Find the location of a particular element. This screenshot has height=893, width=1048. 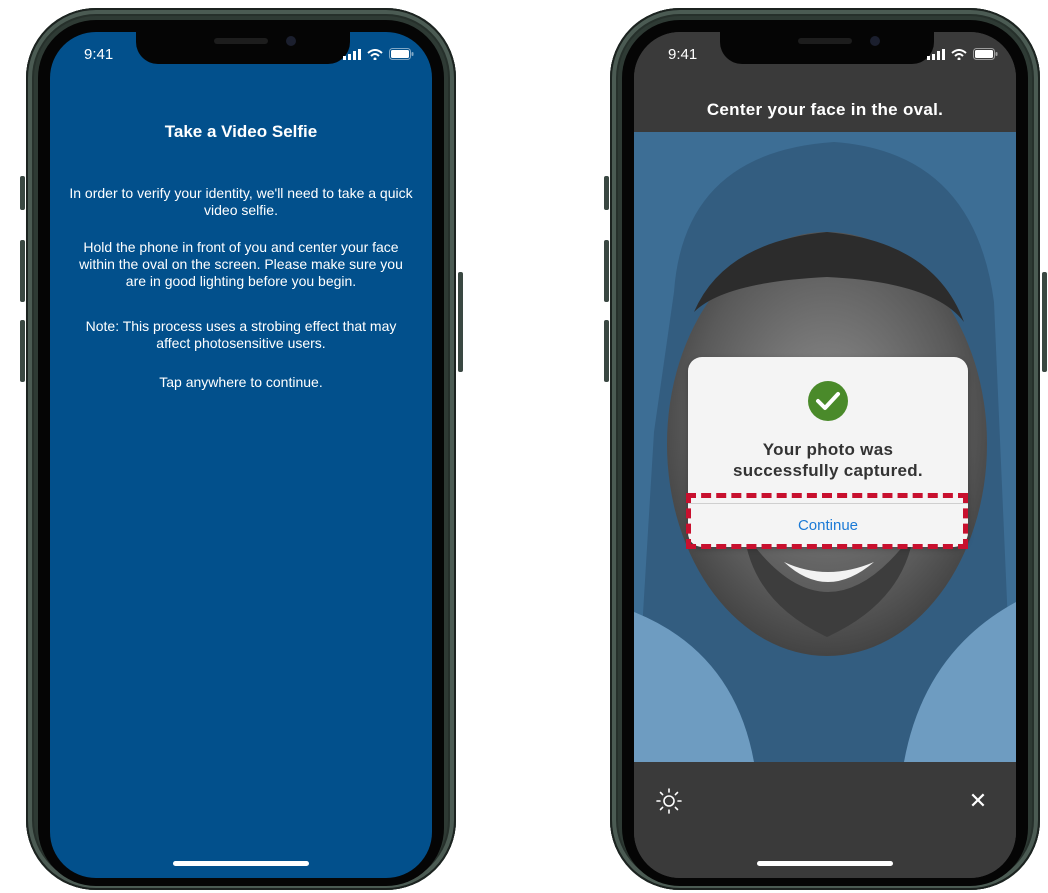

close-icon: ✕ is located at coordinates (978, 801).